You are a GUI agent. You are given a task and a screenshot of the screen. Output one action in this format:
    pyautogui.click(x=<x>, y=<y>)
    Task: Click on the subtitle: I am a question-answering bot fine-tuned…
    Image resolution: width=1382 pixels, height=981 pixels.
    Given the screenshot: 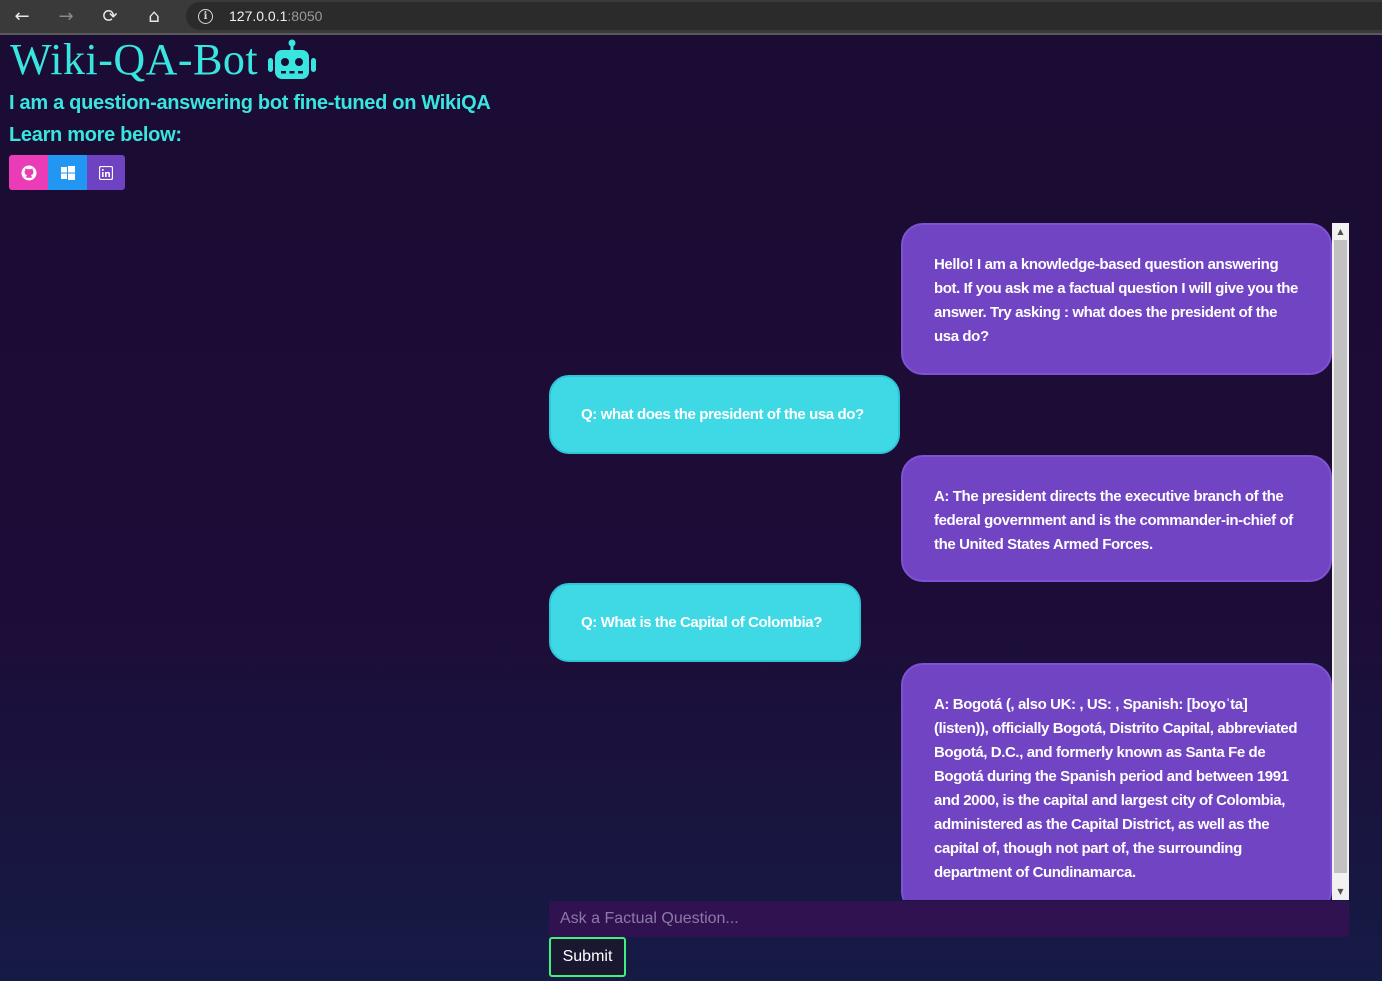 What is the action you would take?
    pyautogui.click(x=250, y=103)
    